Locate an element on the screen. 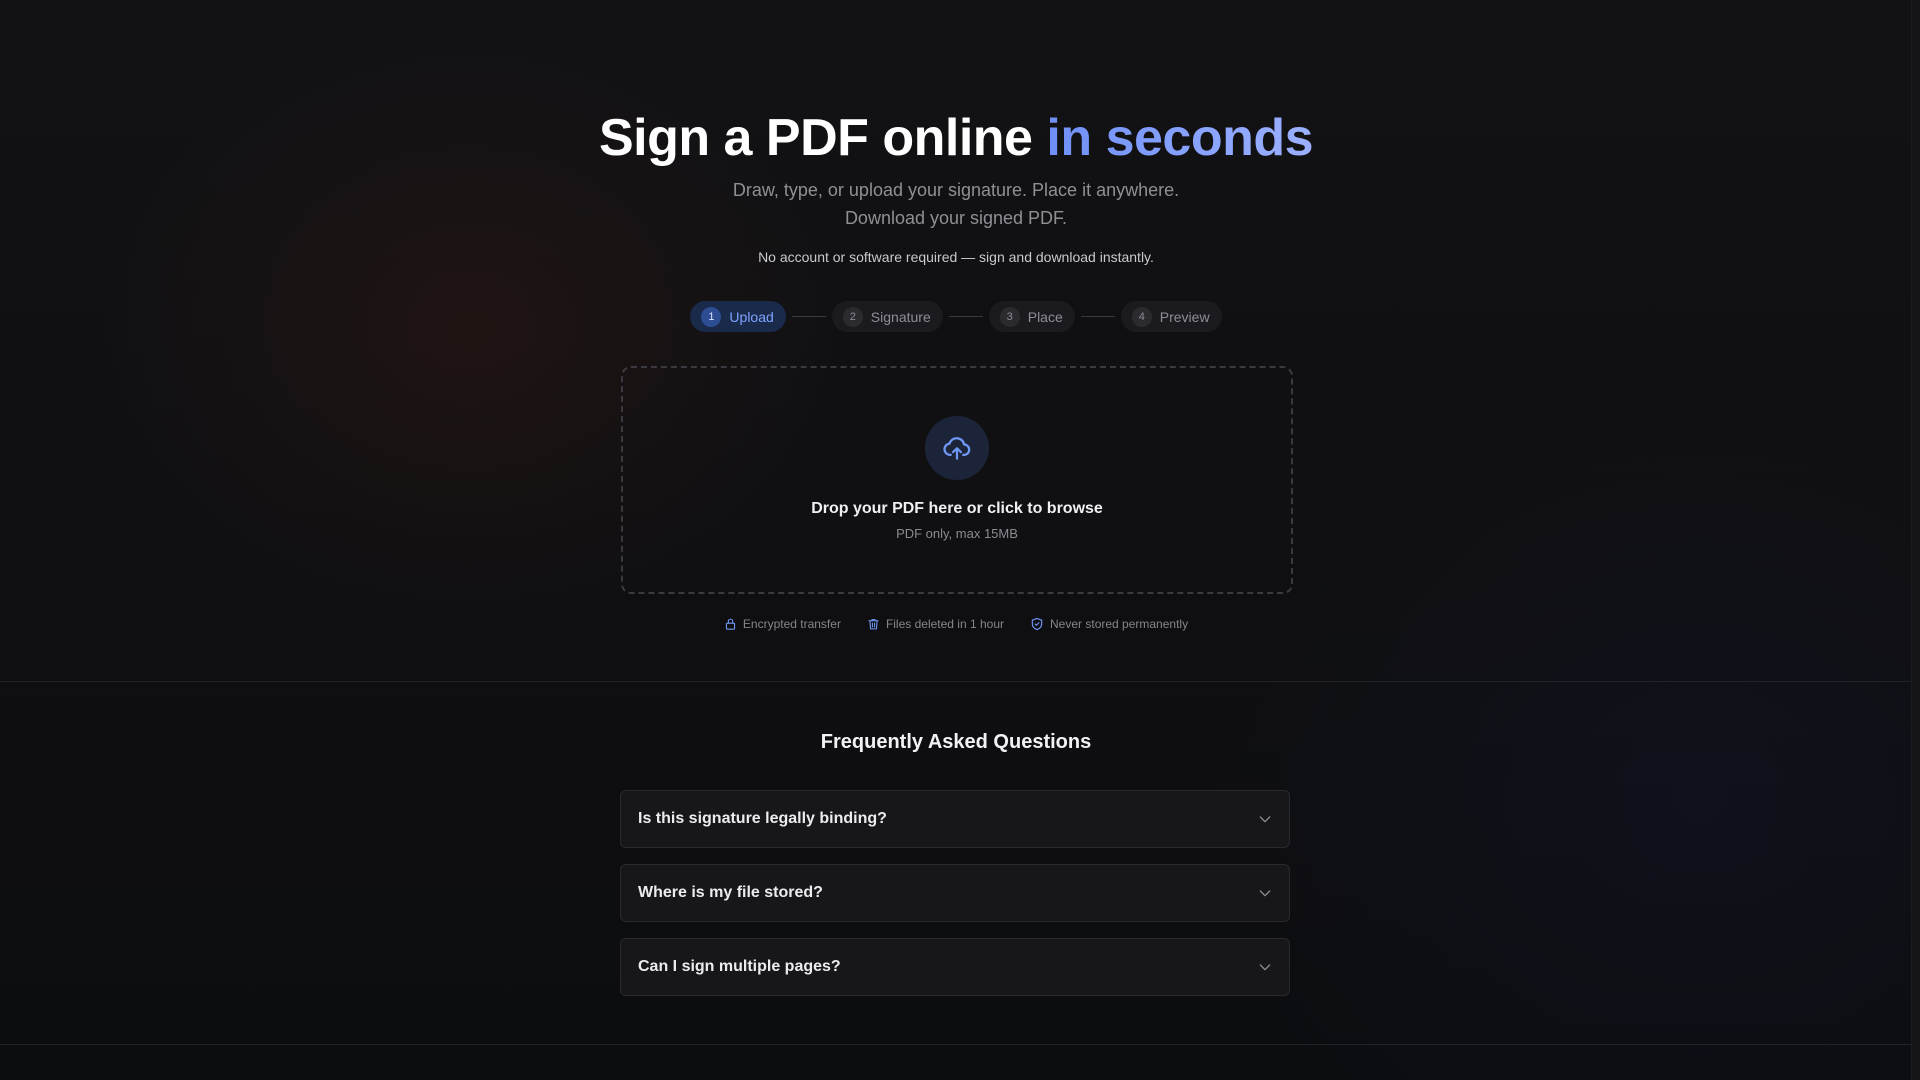  scrollbar is located at coordinates (1915, 540).